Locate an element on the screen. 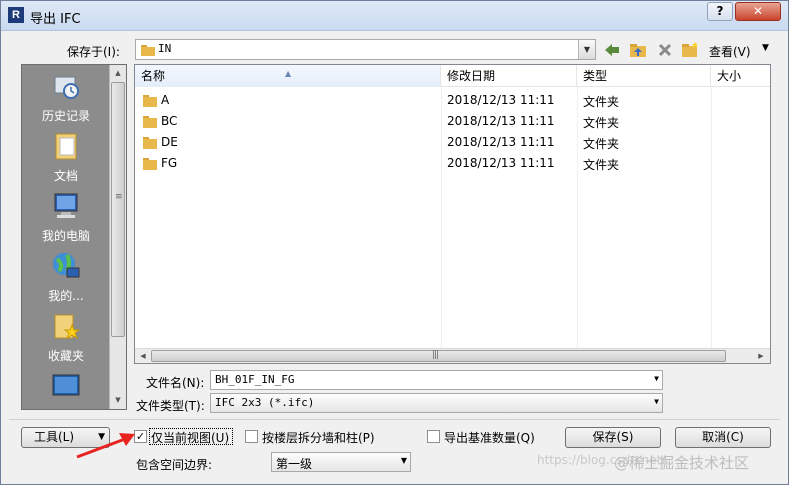  current-view-label: 仅当前视图(U) is located at coordinates (190, 438).